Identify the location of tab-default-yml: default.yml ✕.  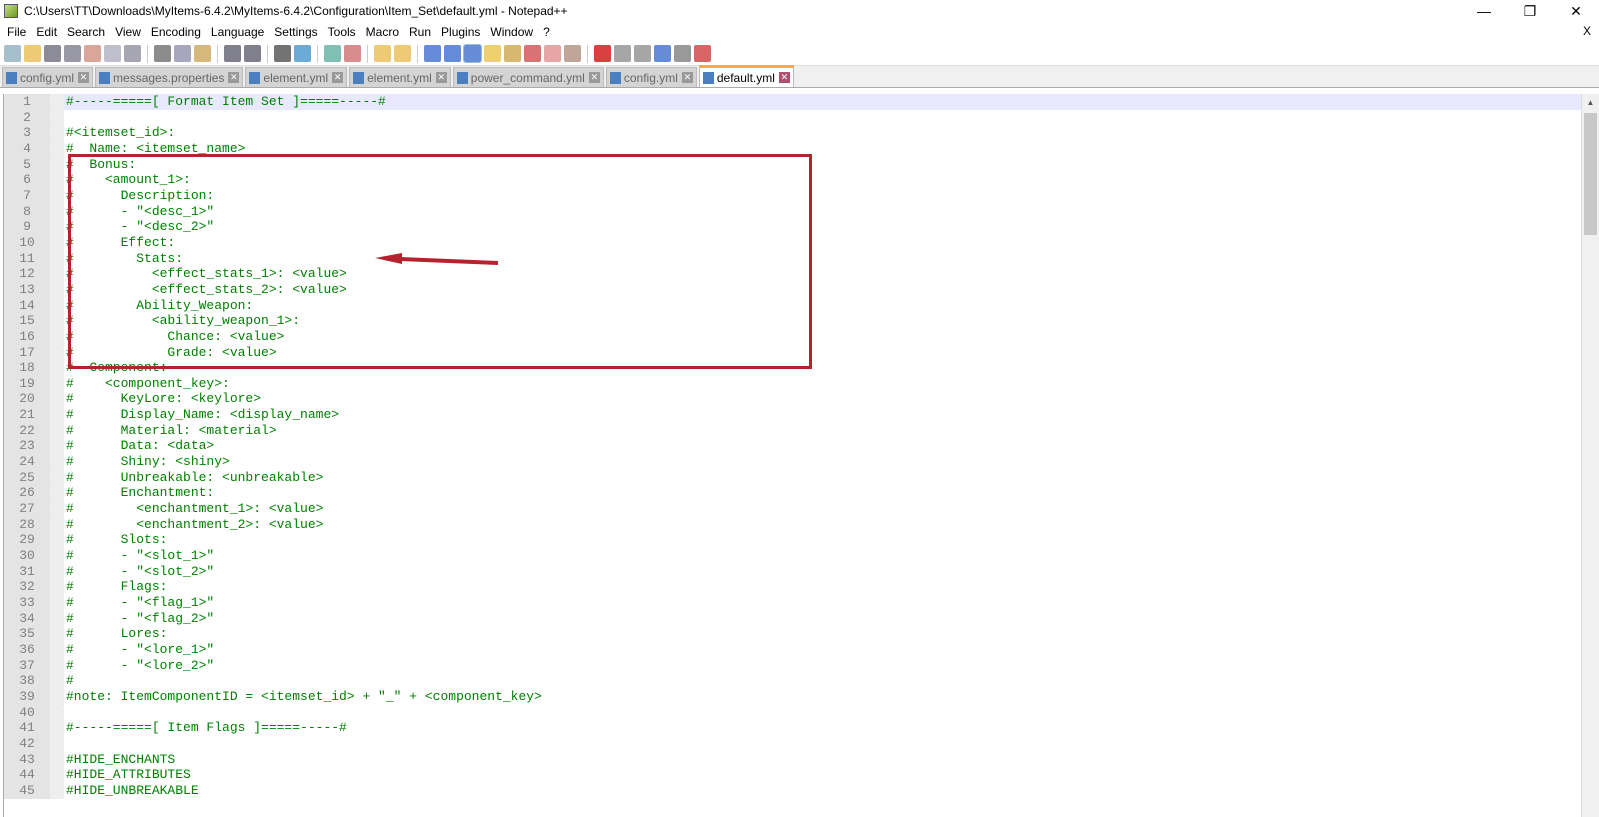
(746, 76).